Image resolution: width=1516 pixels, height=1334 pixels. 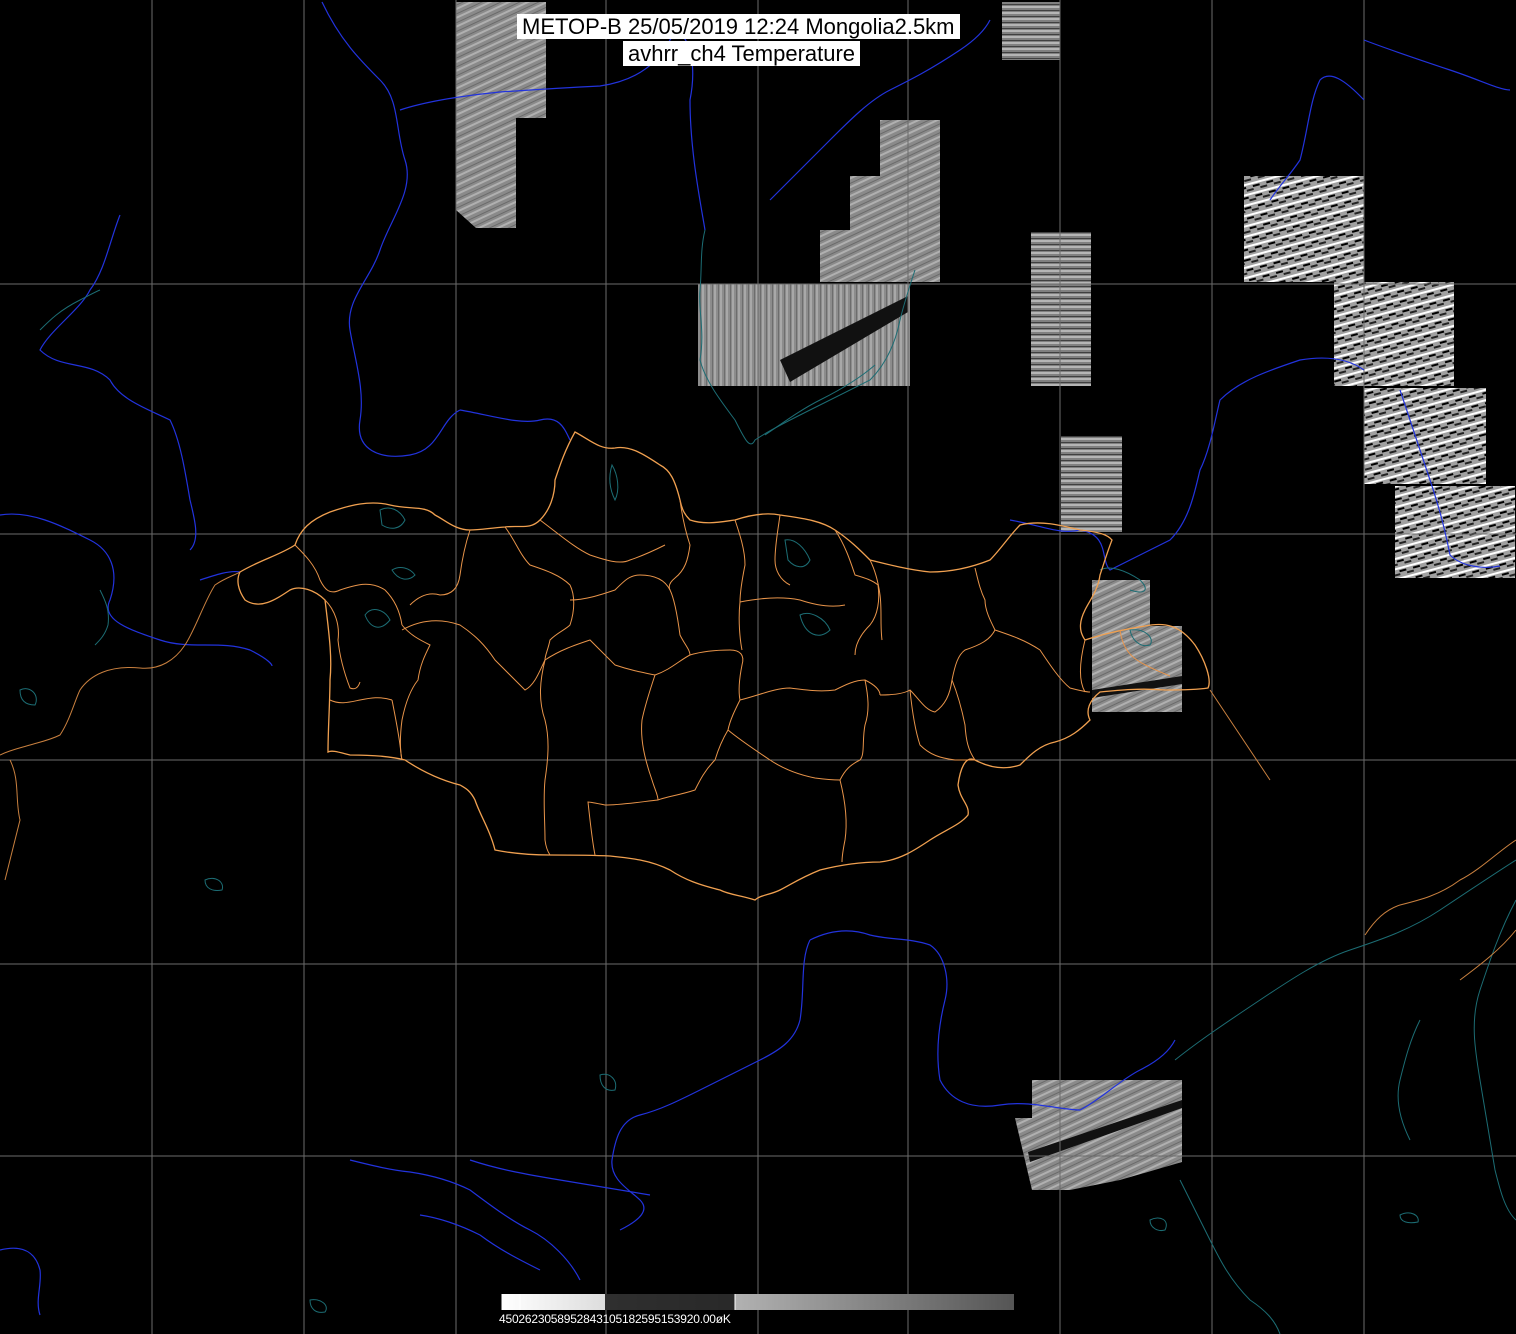 What do you see at coordinates (1091, 484) in the screenshot?
I see `swath-fragment-center-b` at bounding box center [1091, 484].